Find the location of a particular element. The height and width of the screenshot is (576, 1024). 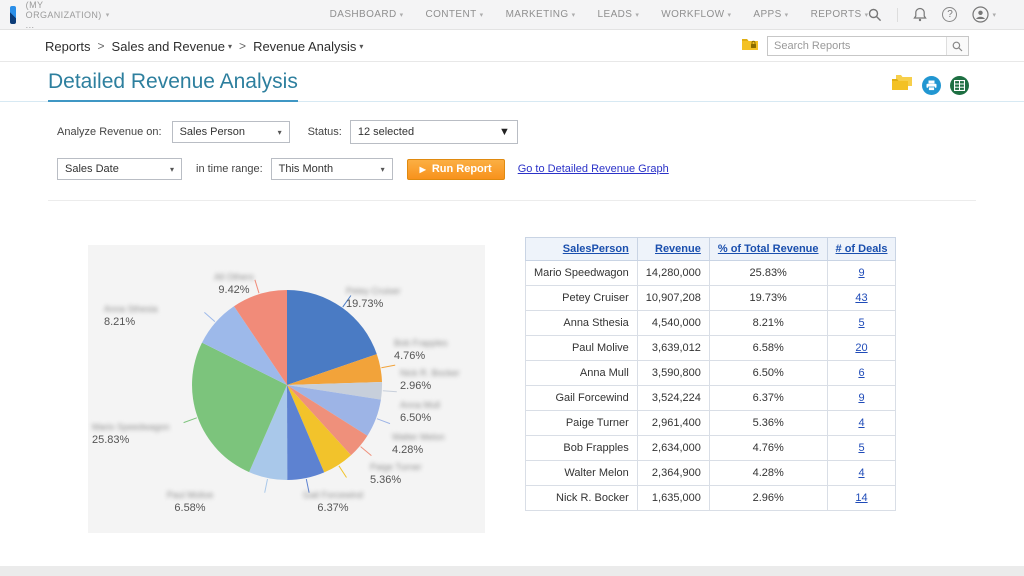

pie-slice-label: Nick R. Bocker 2.96% is located at coordinates (430, 379).